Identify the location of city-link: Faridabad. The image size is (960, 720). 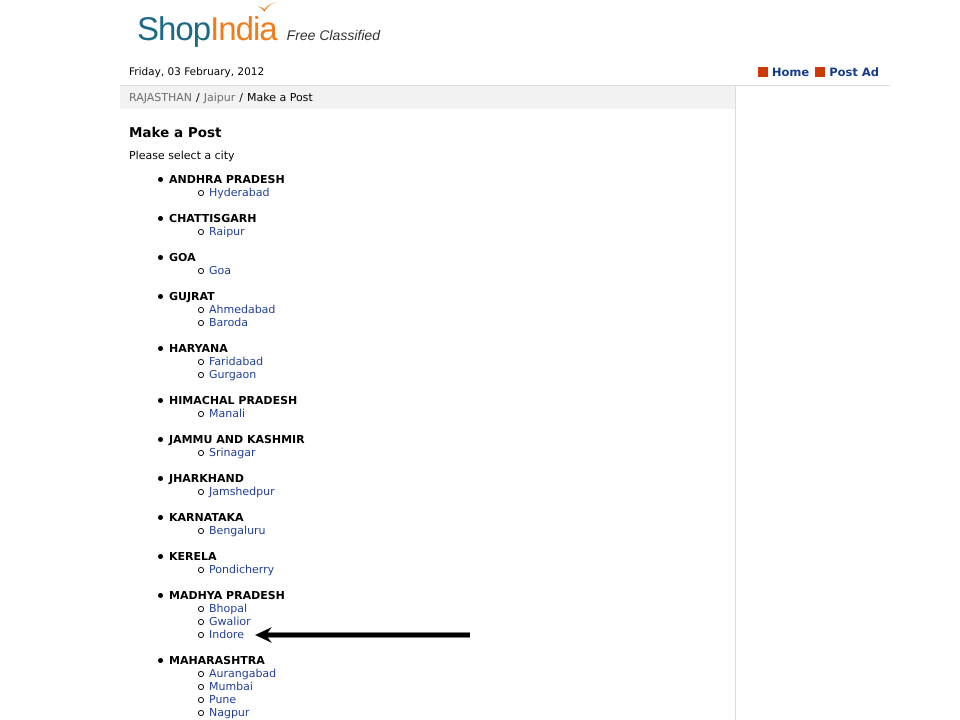
(236, 361).